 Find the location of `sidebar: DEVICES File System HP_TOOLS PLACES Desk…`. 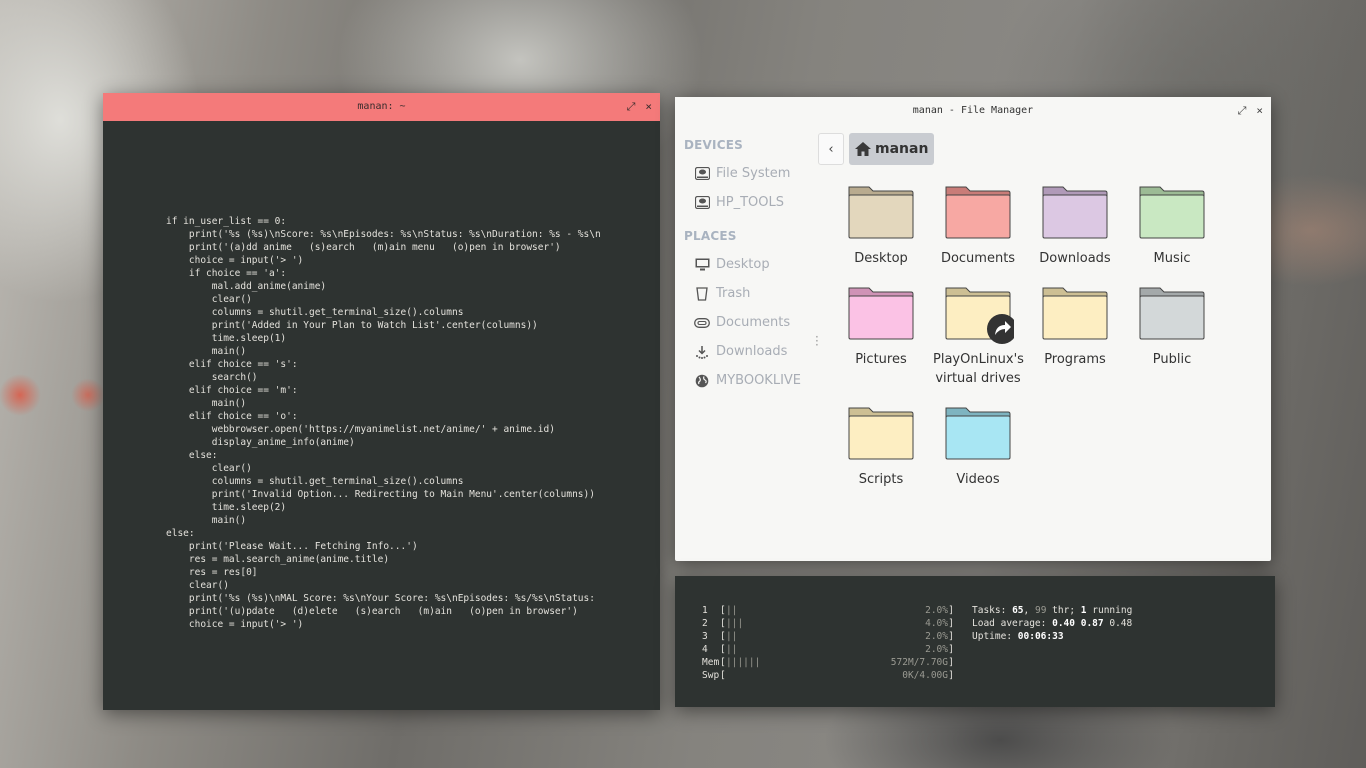

sidebar: DEVICES File System HP_TOOLS PLACES Desk… is located at coordinates (745, 343).